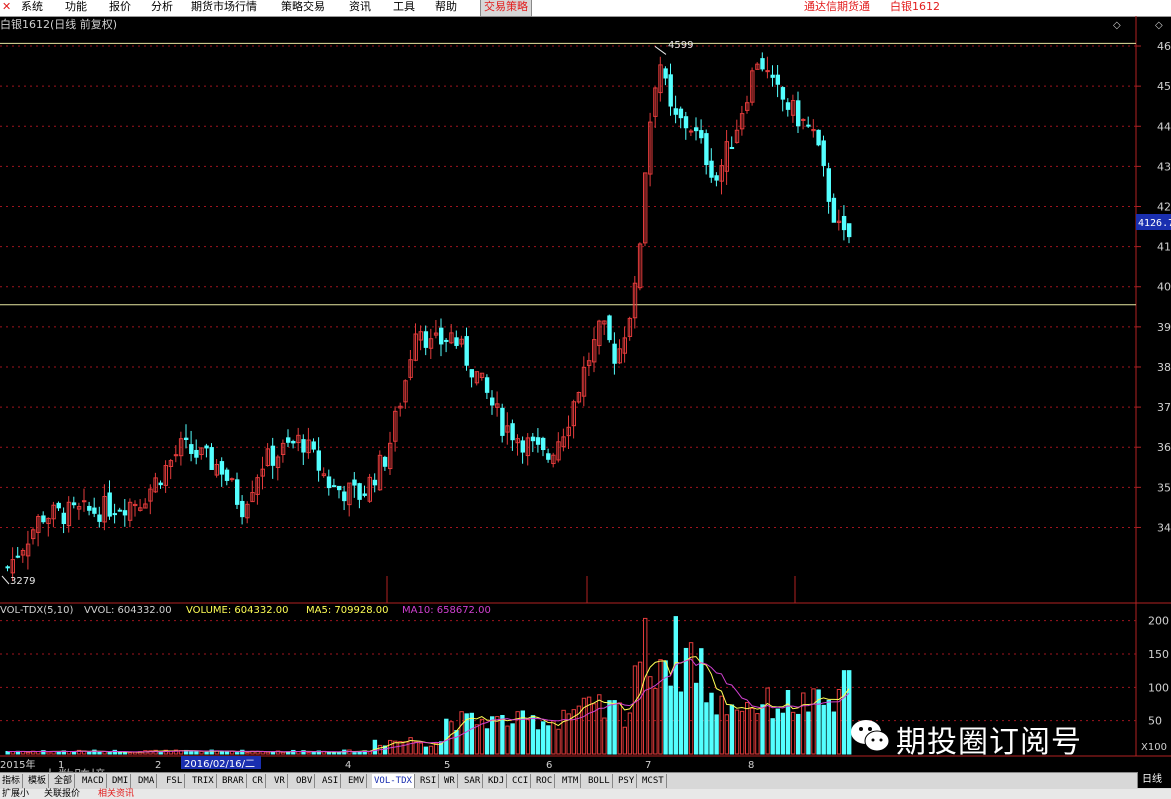 This screenshot has height=799, width=1171. What do you see at coordinates (549, 765) in the screenshot?
I see `time-label-jun: 6` at bounding box center [549, 765].